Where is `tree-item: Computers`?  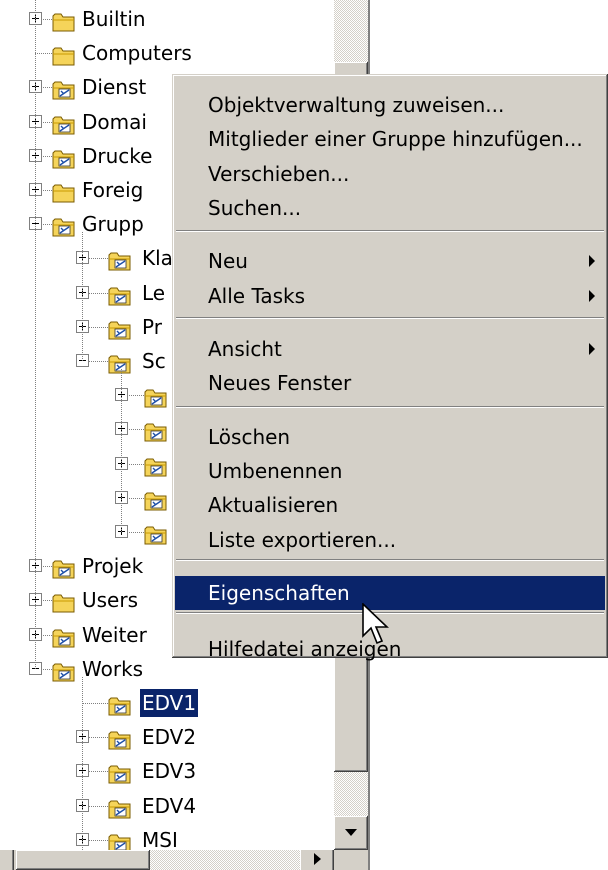
tree-item: Computers is located at coordinates (167, 53).